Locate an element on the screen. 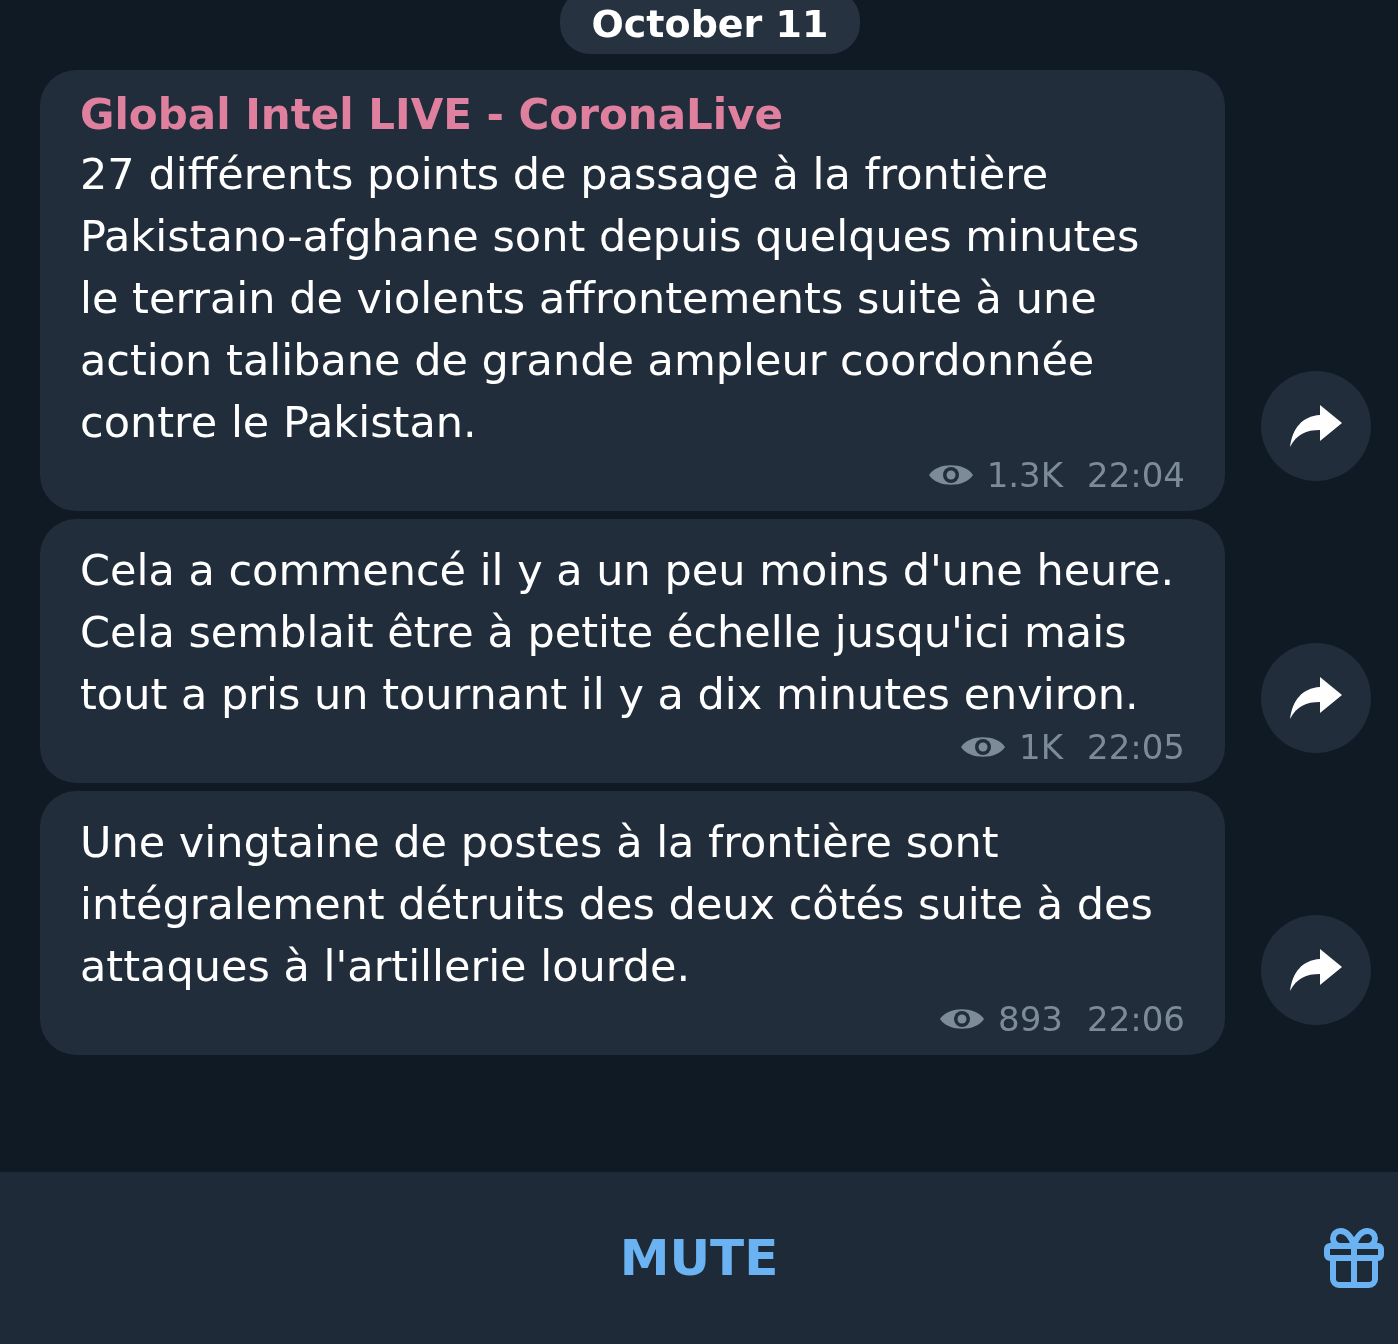 Image resolution: width=1398 pixels, height=1344 pixels. mute-button: MUTE is located at coordinates (699, 1258).